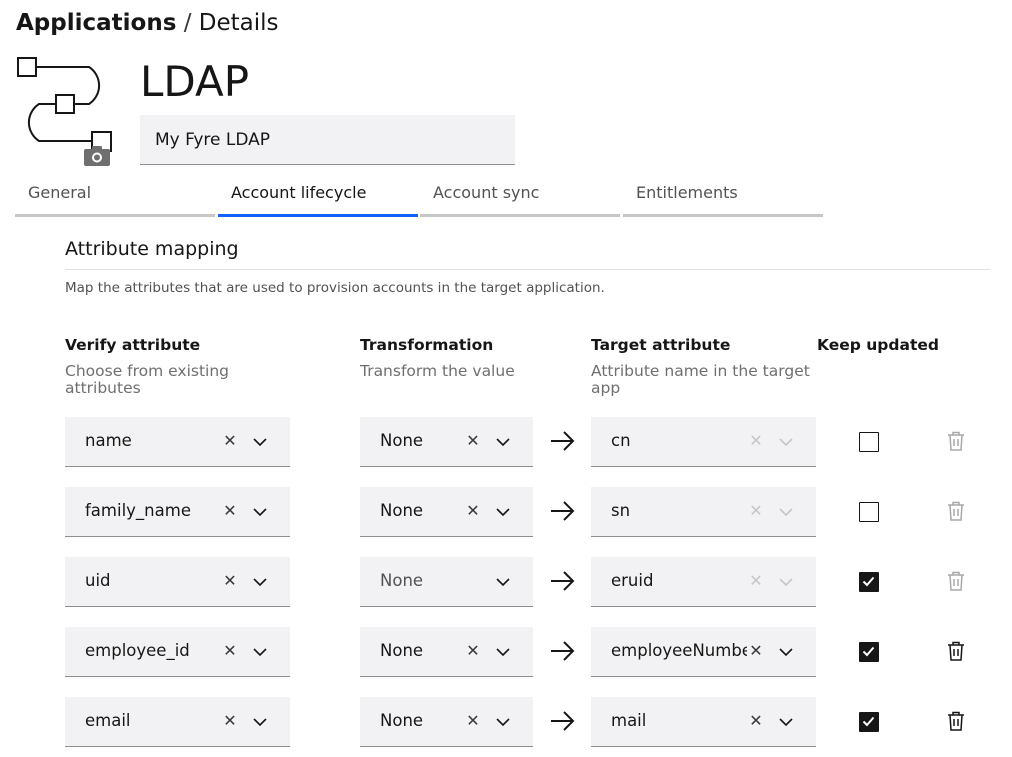 The image size is (1012, 757). I want to click on target-attribute-select: eruid ✕, so click(703, 582).